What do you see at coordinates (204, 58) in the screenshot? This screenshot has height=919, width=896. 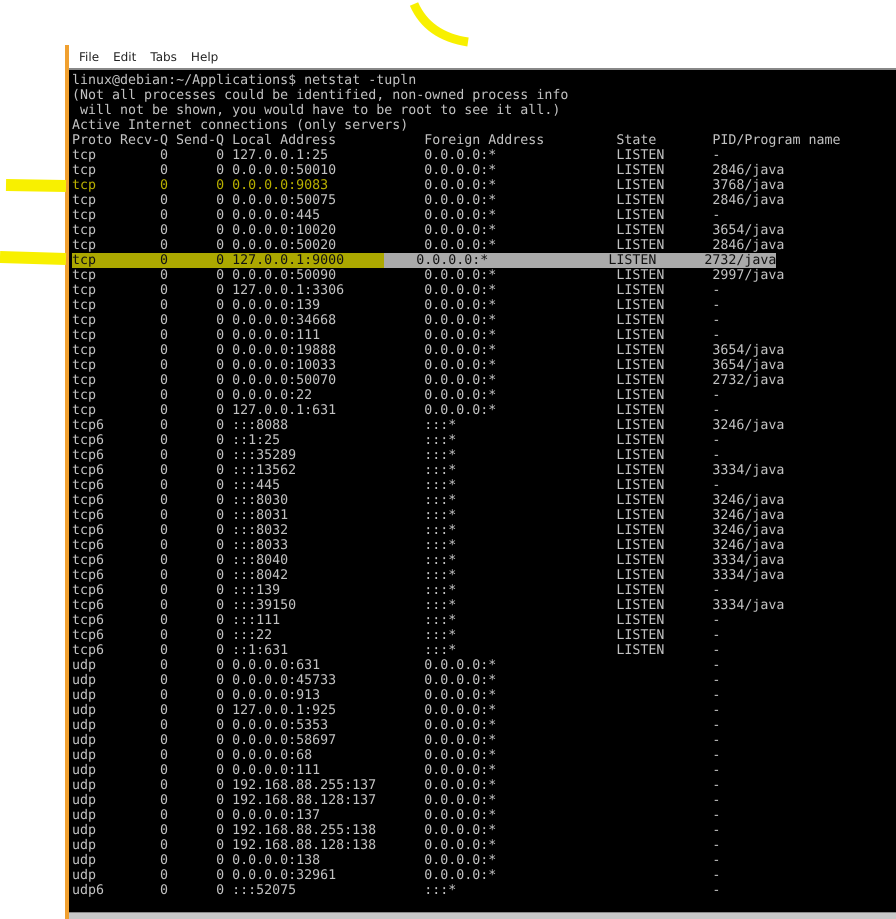 I see `menu-item: Help` at bounding box center [204, 58].